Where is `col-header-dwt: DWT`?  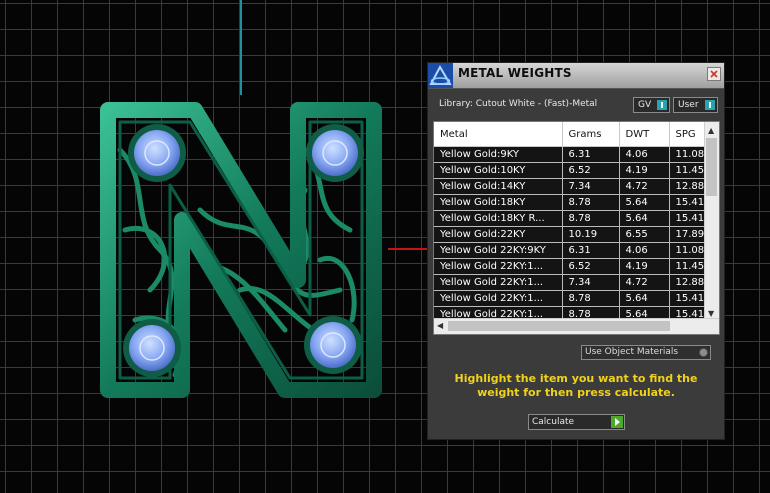 col-header-dwt: DWT is located at coordinates (644, 134).